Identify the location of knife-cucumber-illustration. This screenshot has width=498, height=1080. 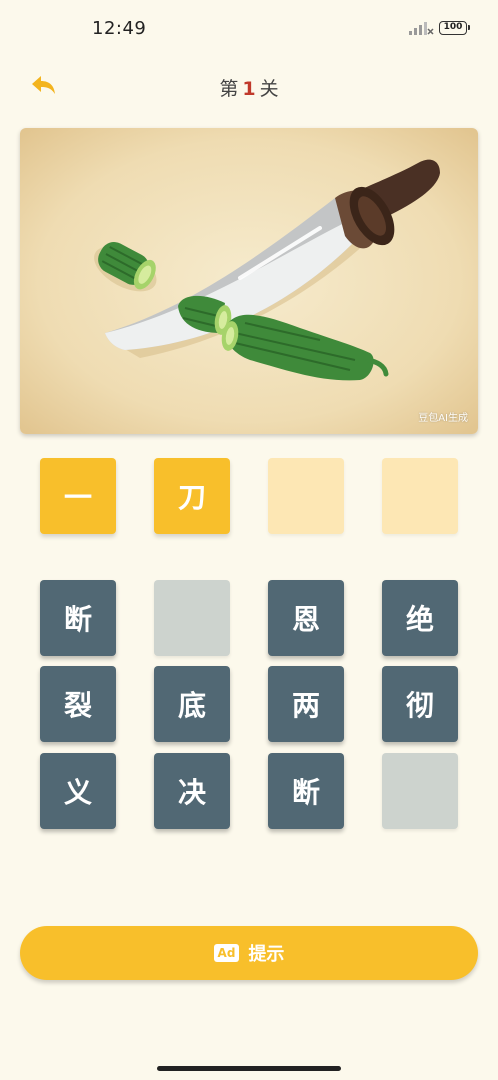
(267, 270).